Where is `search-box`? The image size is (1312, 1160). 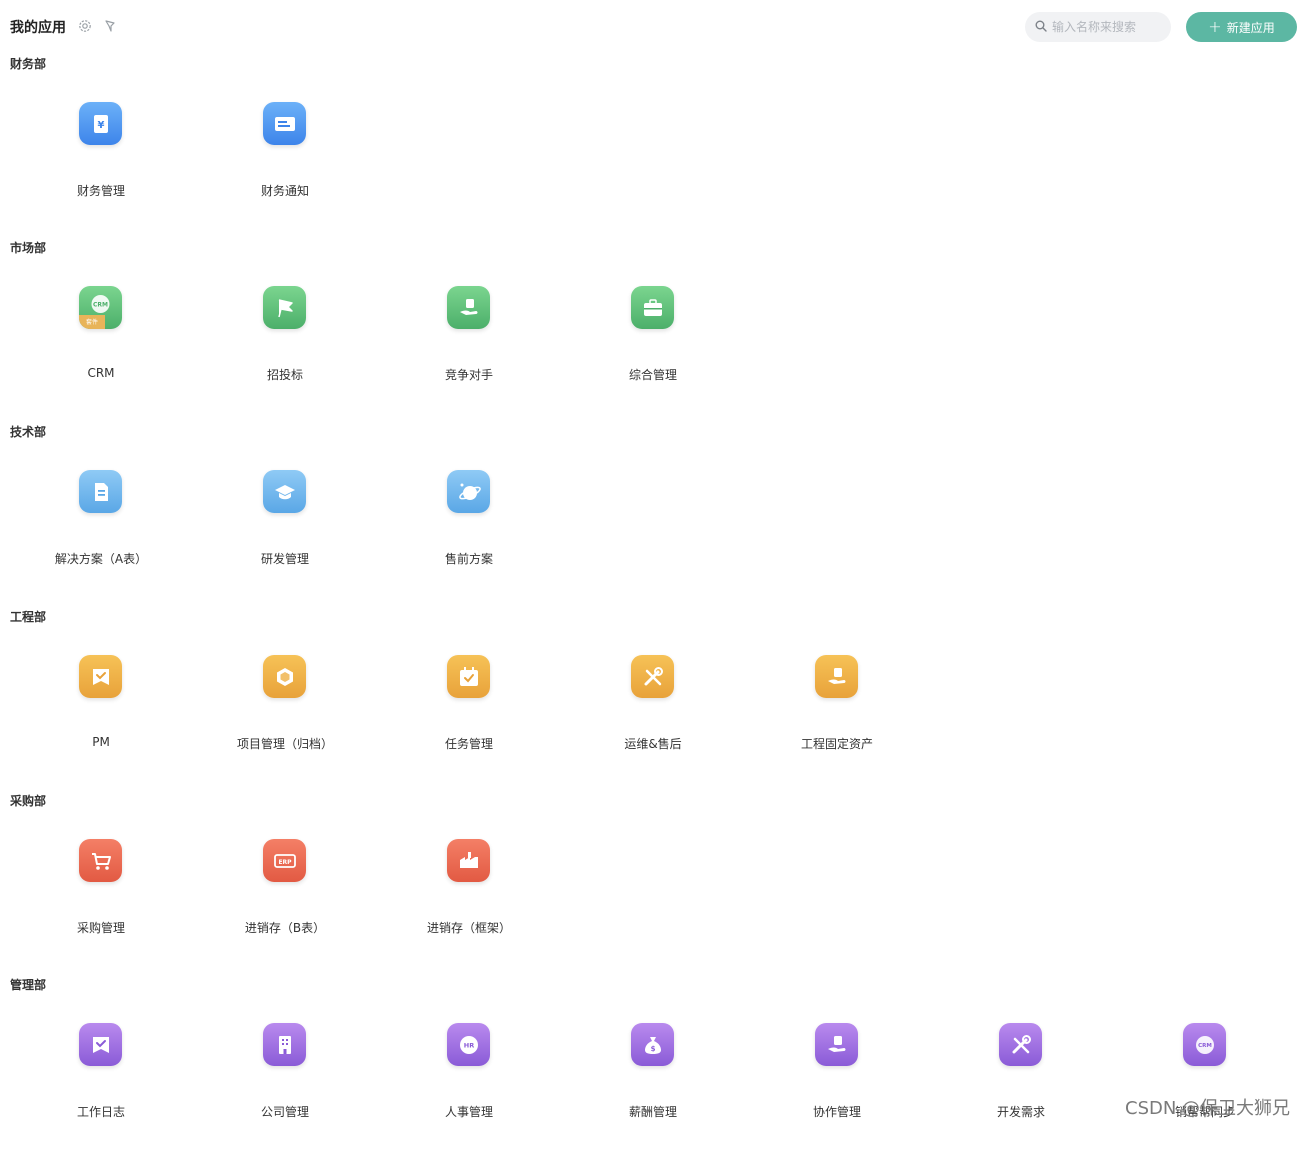 search-box is located at coordinates (1098, 27).